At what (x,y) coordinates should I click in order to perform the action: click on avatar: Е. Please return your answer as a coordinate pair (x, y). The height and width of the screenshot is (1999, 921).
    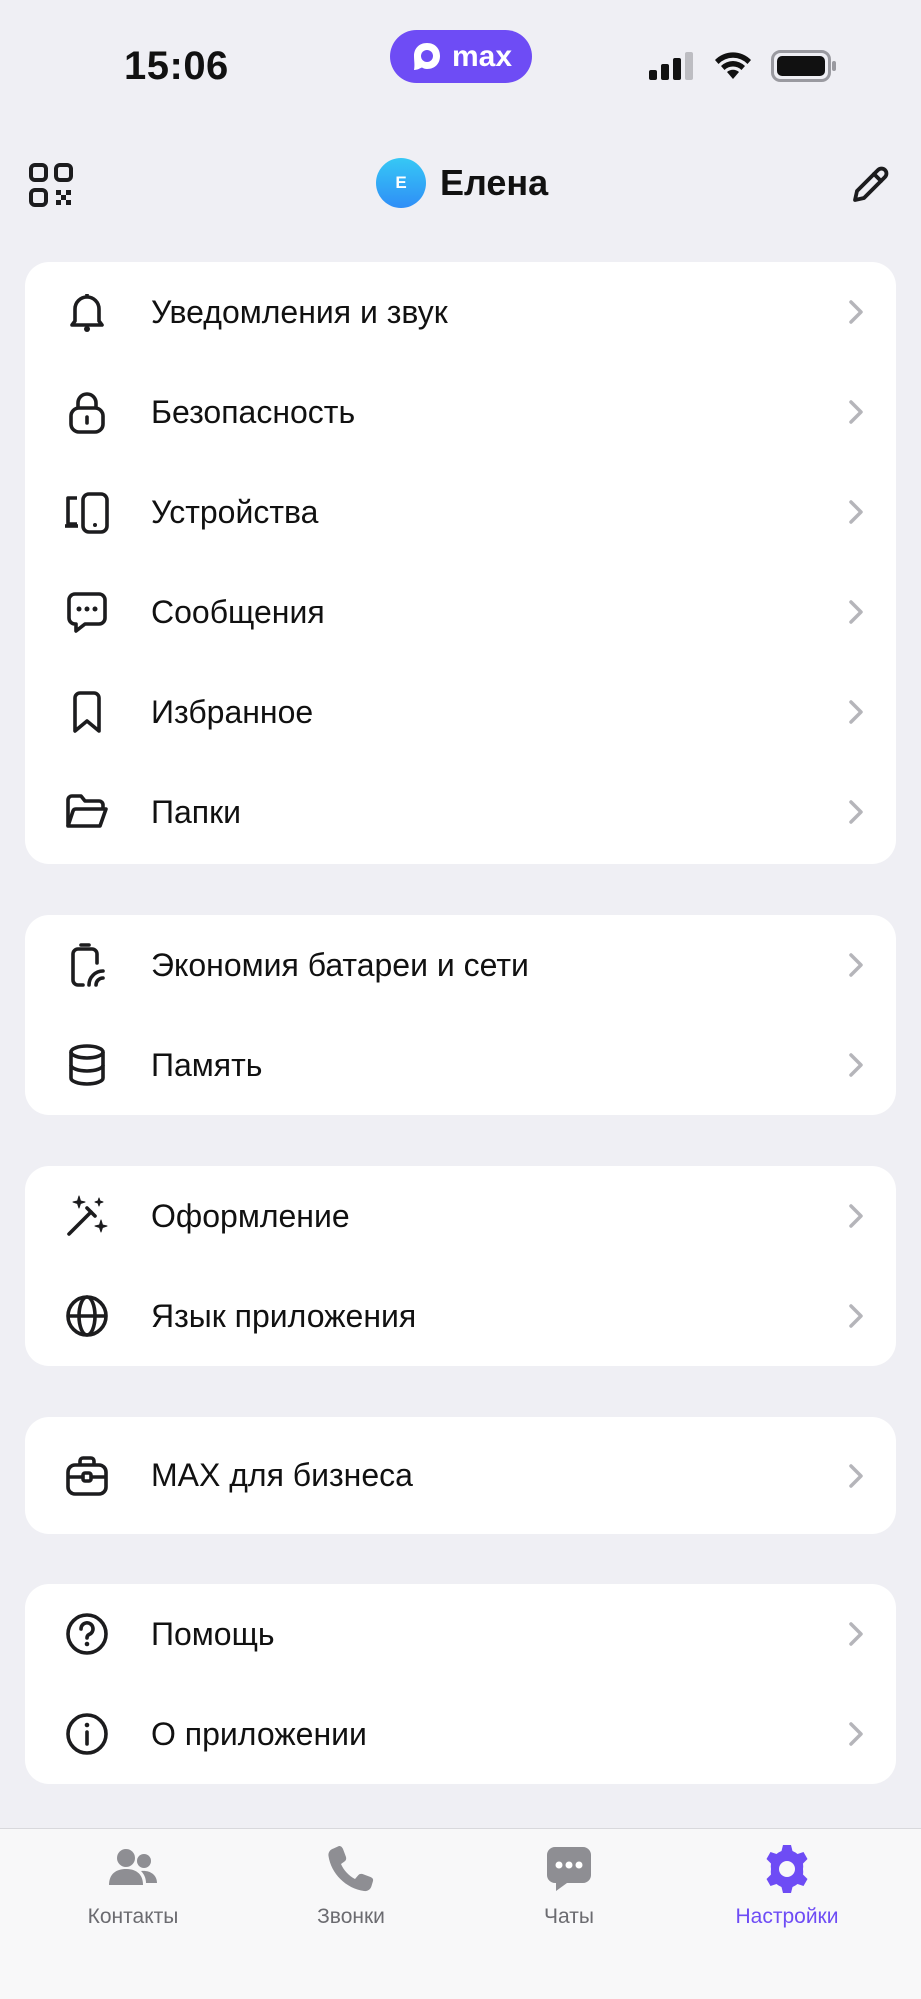
    Looking at the image, I should click on (401, 183).